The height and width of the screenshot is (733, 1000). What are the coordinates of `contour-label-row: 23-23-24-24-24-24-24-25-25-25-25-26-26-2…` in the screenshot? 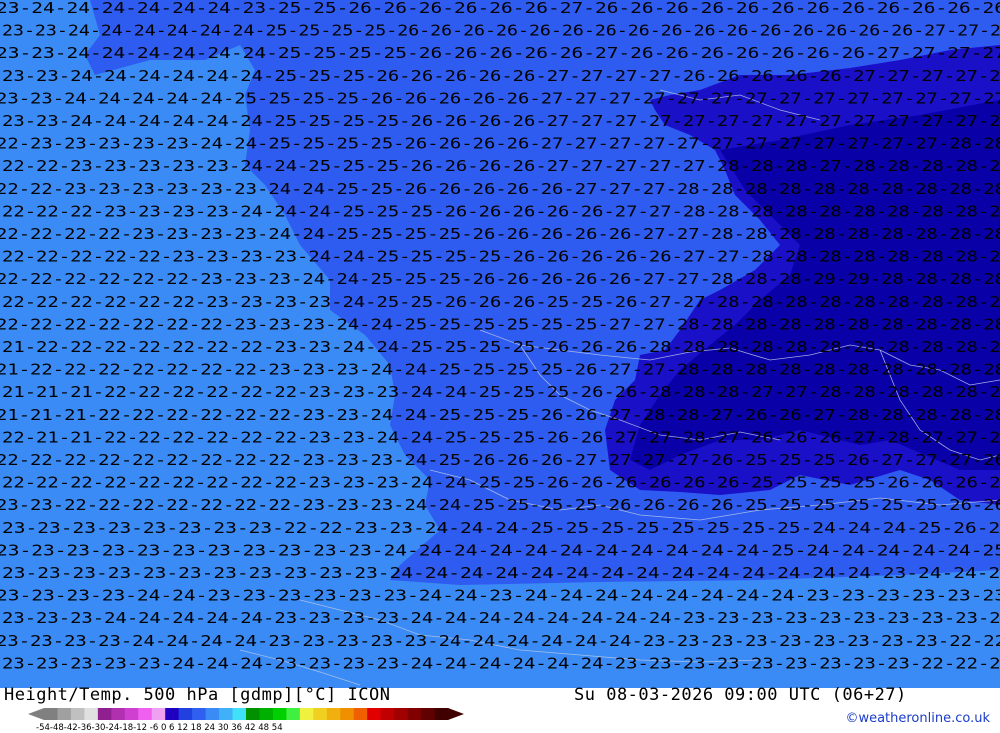 It's located at (500, 98).